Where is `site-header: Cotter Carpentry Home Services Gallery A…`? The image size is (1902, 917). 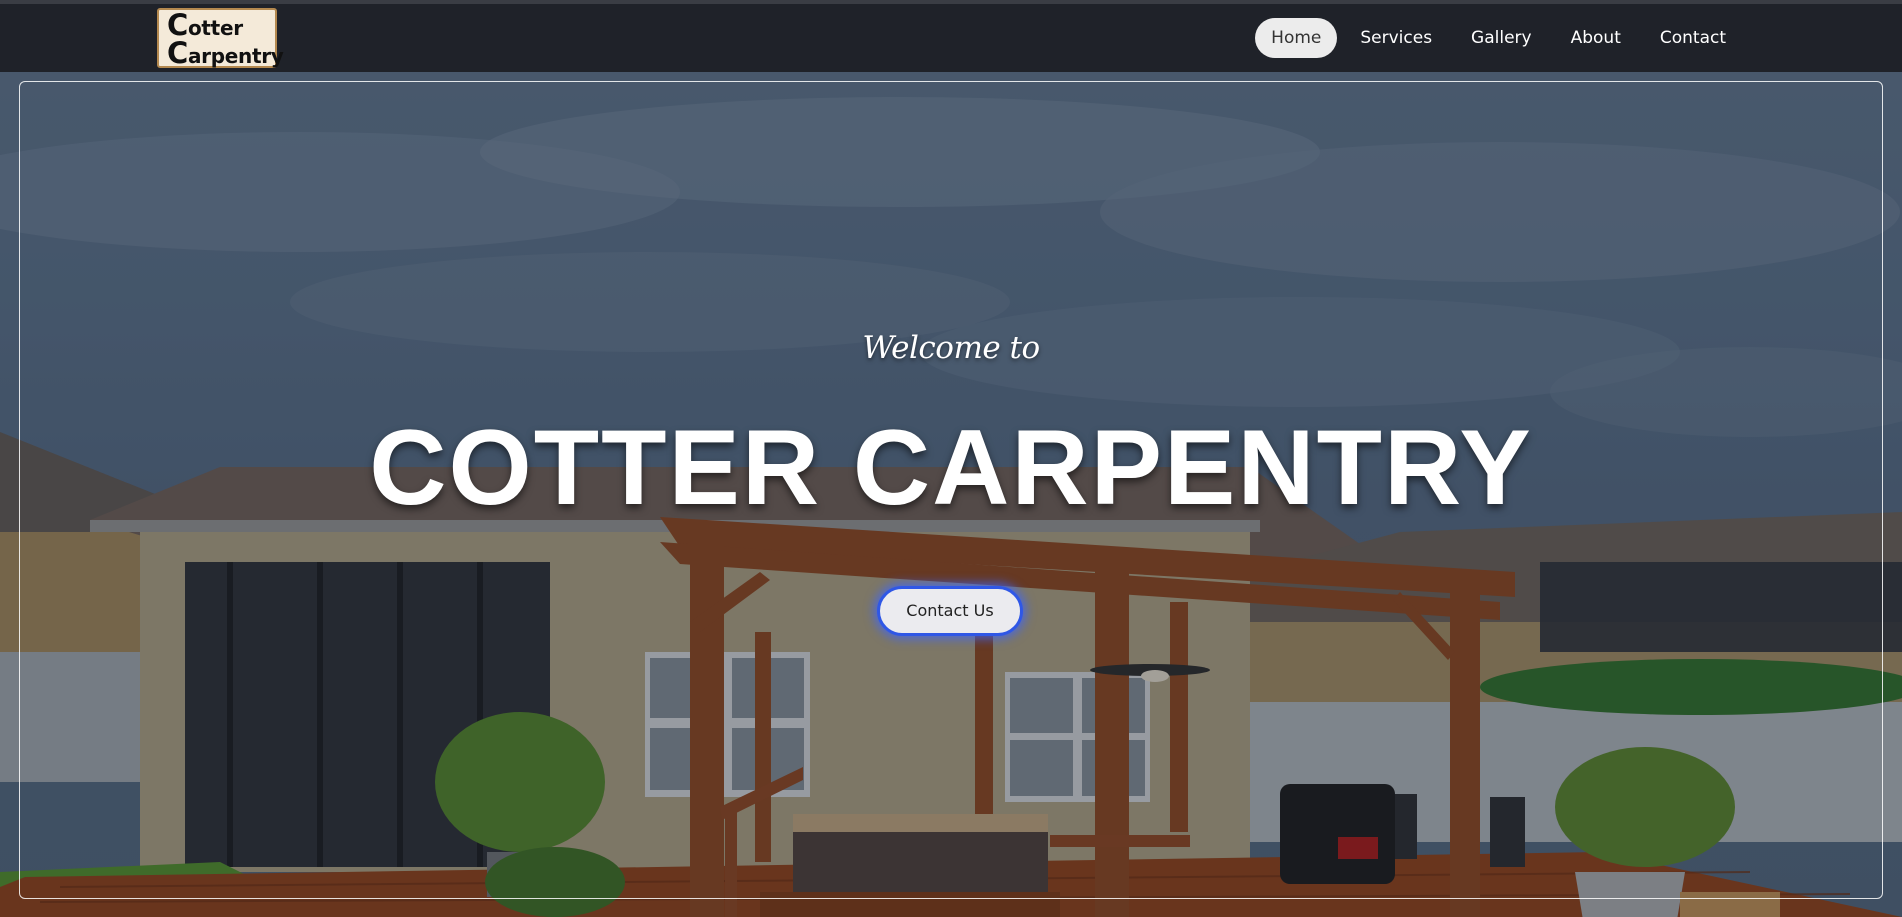 site-header: Cotter Carpentry Home Services Gallery A… is located at coordinates (951, 38).